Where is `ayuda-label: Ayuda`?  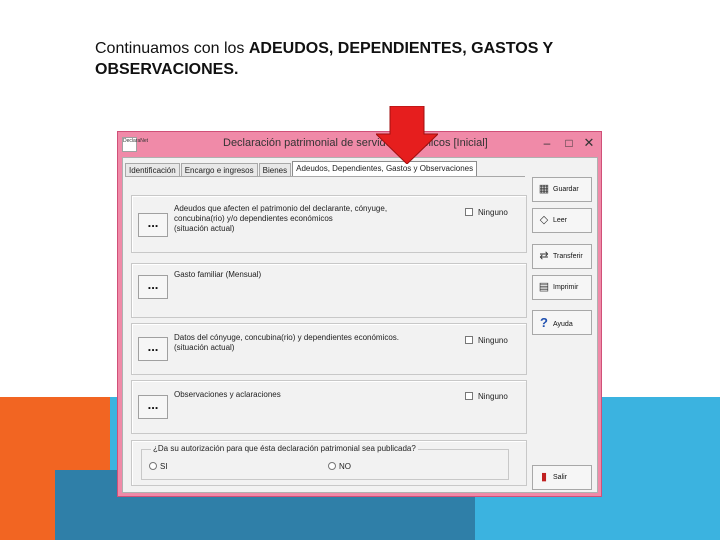
ayuda-label: Ayuda is located at coordinates (563, 324).